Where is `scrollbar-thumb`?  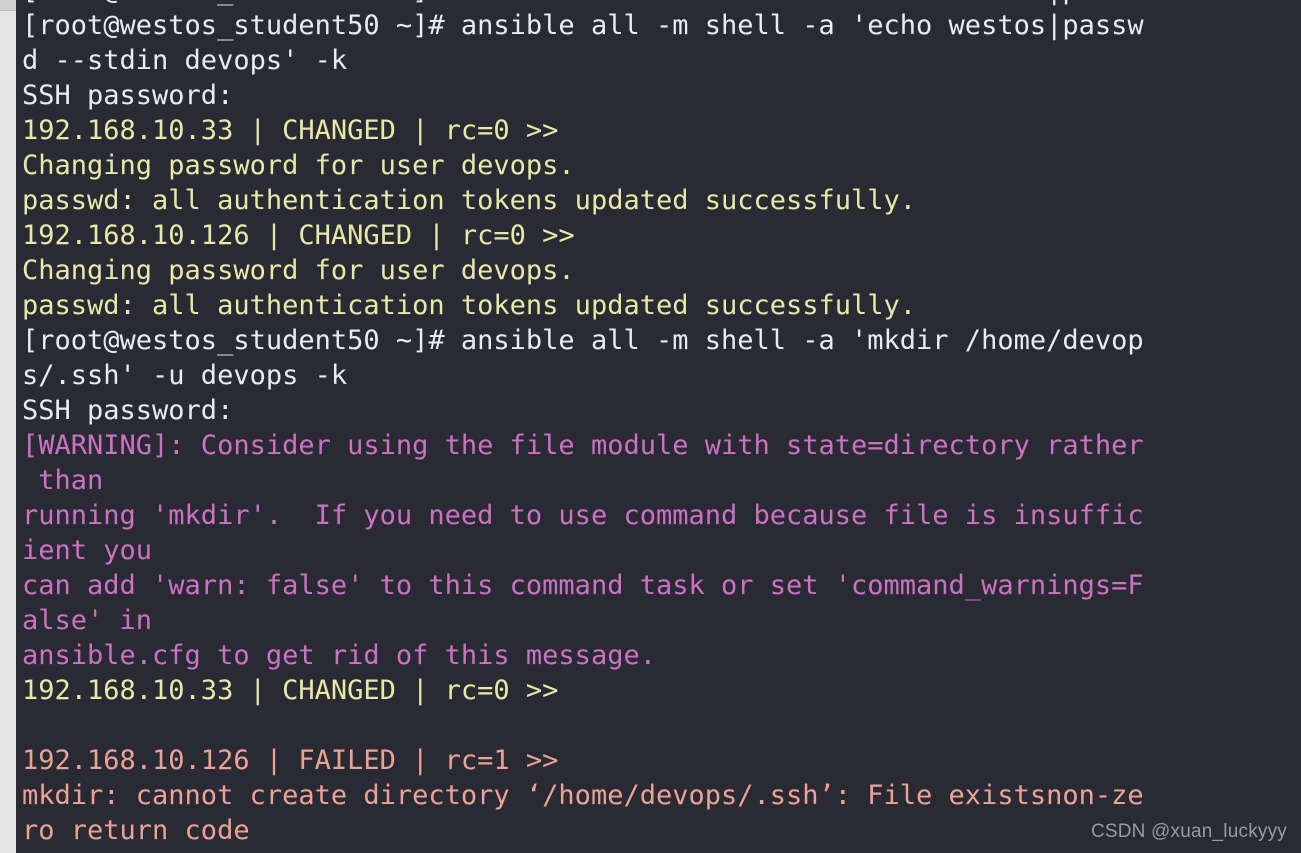 scrollbar-thumb is located at coordinates (8, 5).